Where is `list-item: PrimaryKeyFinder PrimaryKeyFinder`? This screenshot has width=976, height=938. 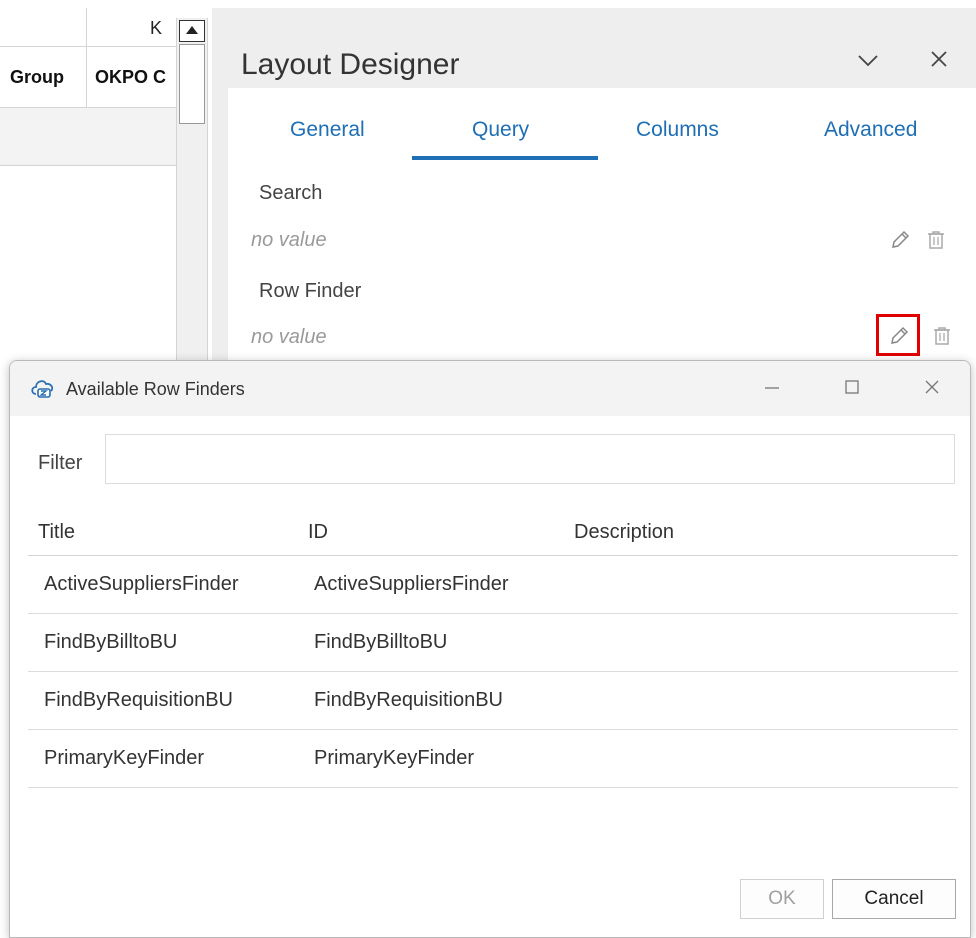
list-item: PrimaryKeyFinder PrimaryKeyFinder is located at coordinates (493, 759).